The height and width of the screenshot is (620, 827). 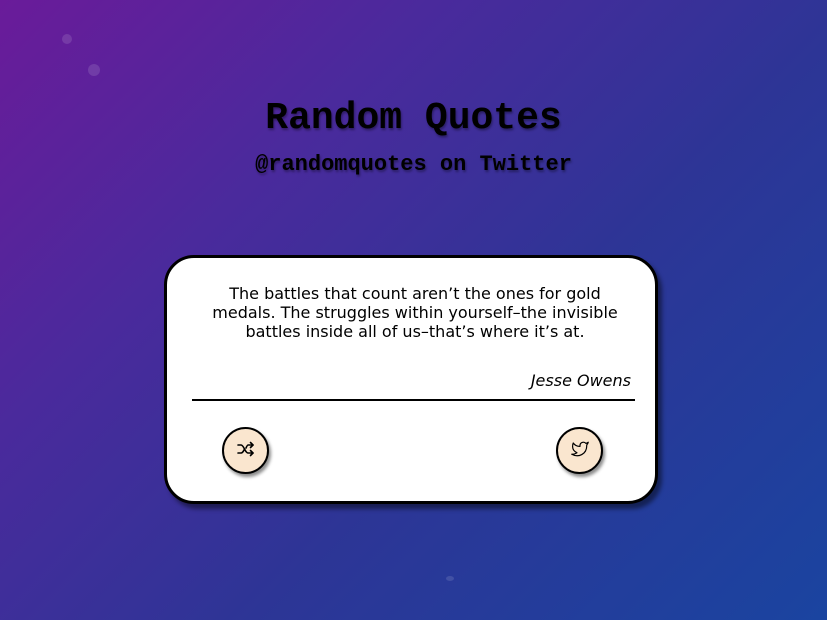 I want to click on quote-author: Jesse Owens, so click(x=580, y=380).